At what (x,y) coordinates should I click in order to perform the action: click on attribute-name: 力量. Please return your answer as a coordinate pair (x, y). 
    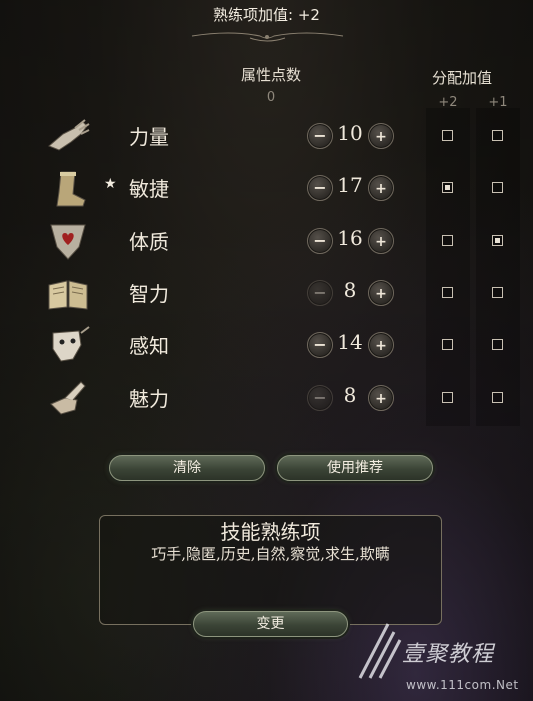
    Looking at the image, I should click on (149, 137).